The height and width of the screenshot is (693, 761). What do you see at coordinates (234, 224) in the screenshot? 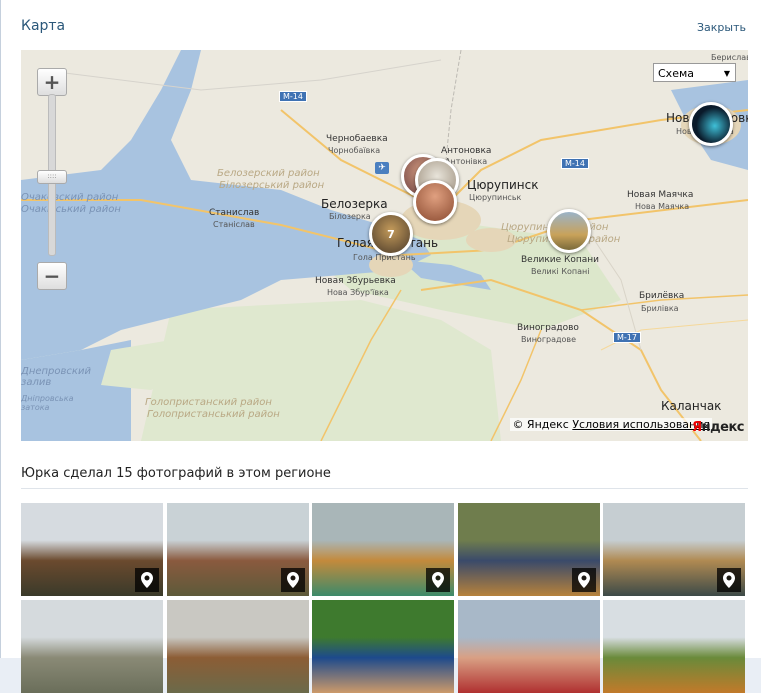
I see `label-stanislav-ua: Станіслав` at bounding box center [234, 224].